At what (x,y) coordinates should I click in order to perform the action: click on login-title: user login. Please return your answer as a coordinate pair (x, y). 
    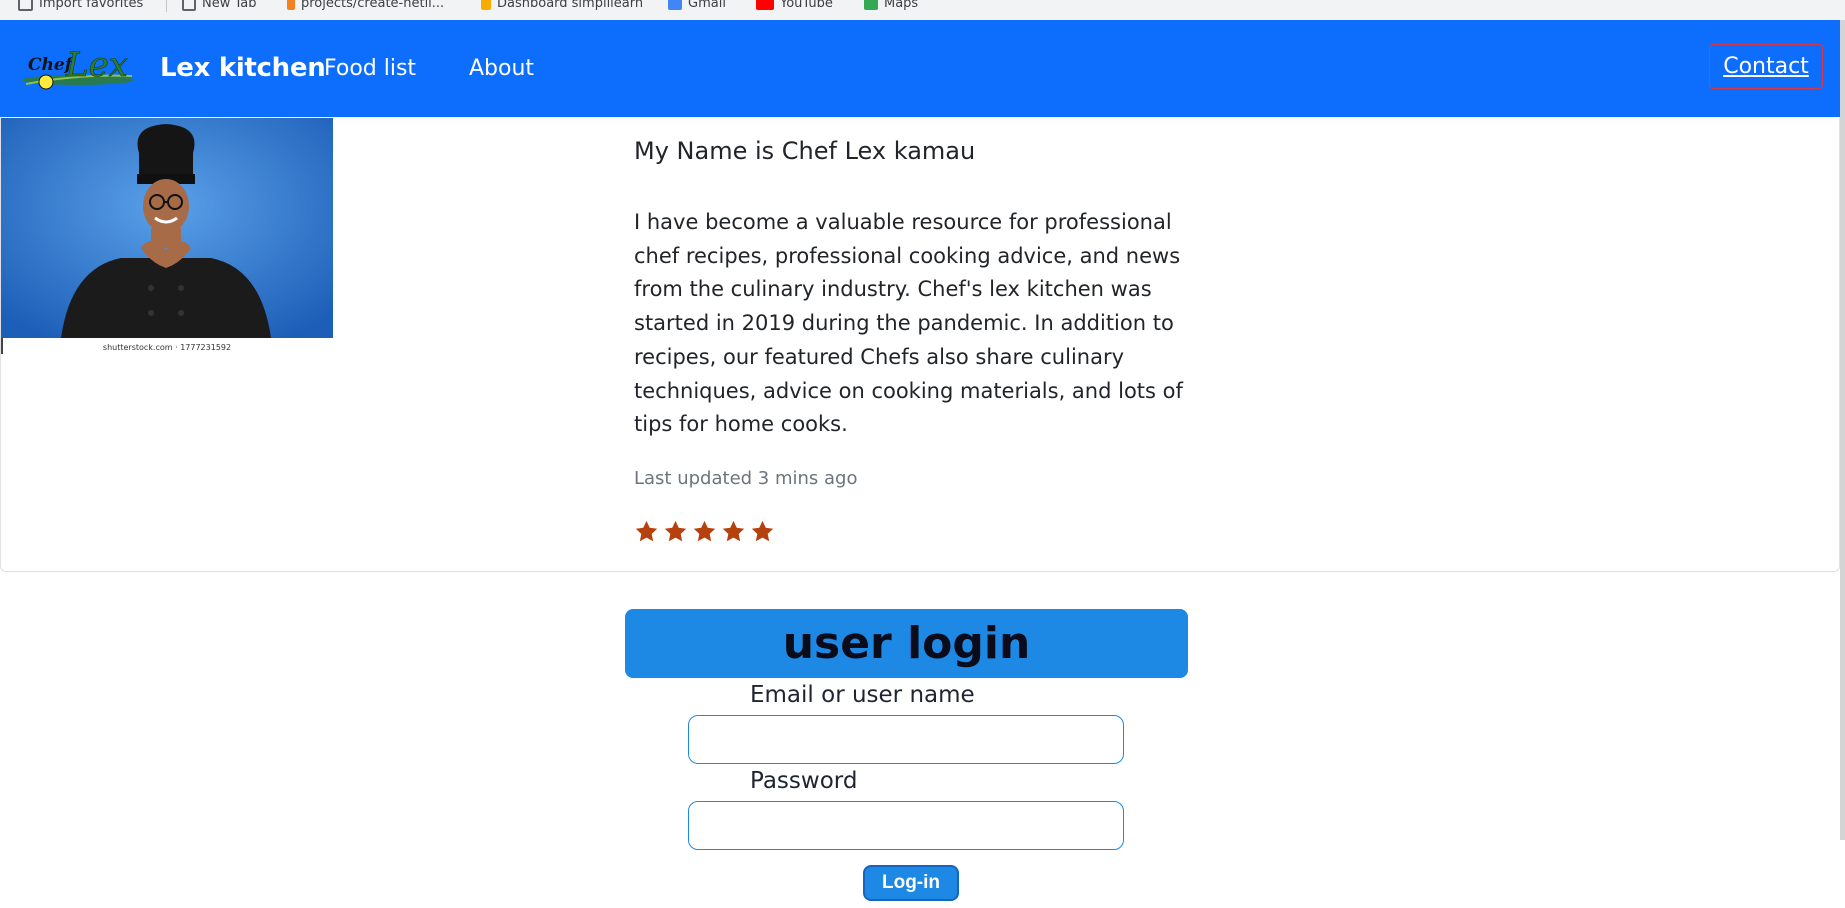
    Looking at the image, I should click on (906, 643).